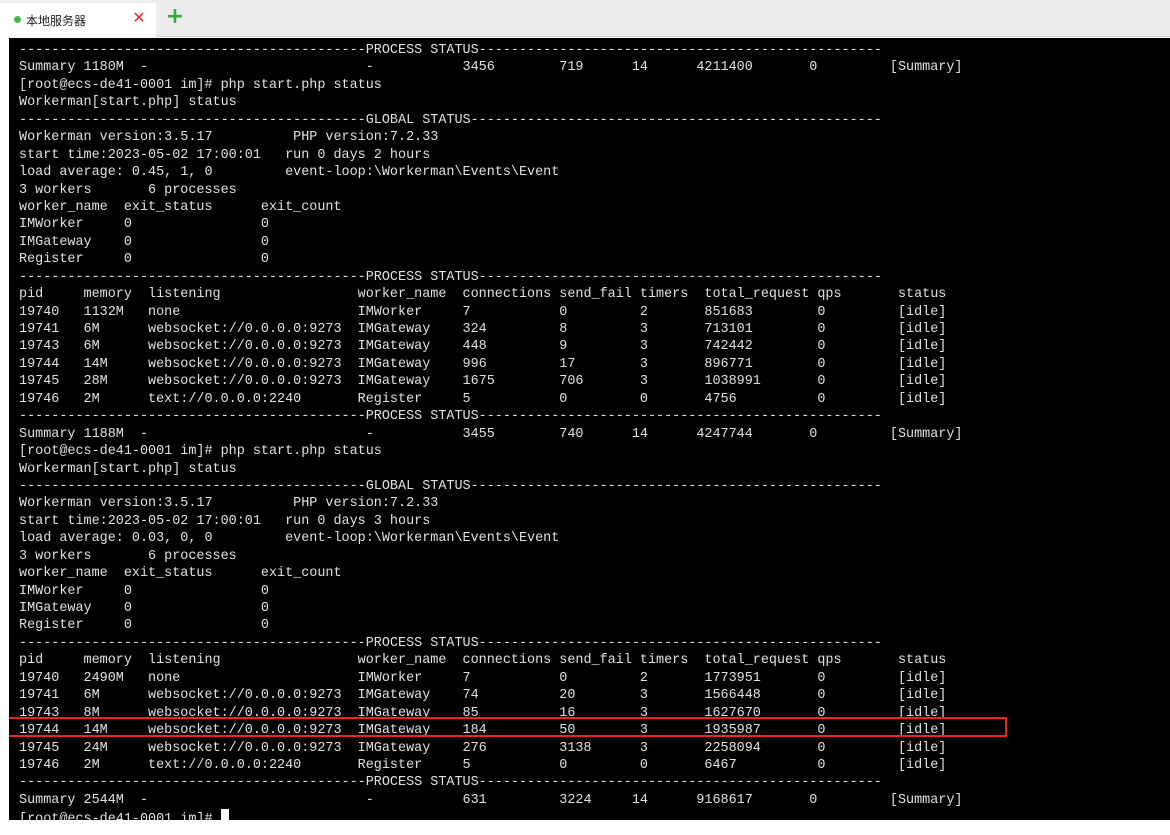  I want to click on cursor-block, so click(224, 814).